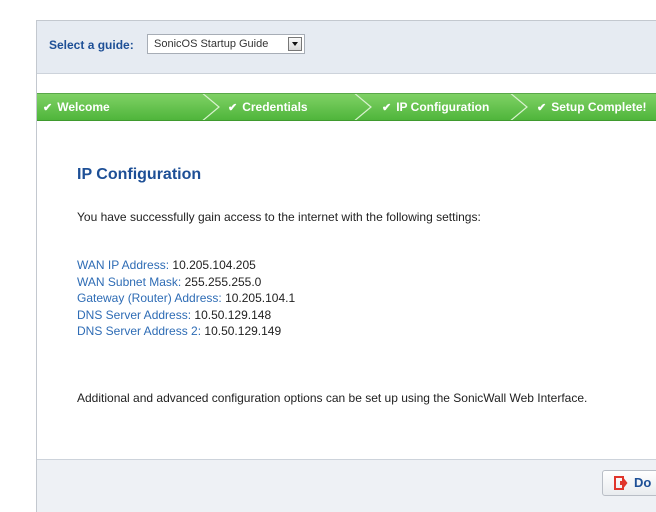 Image resolution: width=656 pixels, height=512 pixels. What do you see at coordinates (643, 482) in the screenshot?
I see `done-button-label: Do` at bounding box center [643, 482].